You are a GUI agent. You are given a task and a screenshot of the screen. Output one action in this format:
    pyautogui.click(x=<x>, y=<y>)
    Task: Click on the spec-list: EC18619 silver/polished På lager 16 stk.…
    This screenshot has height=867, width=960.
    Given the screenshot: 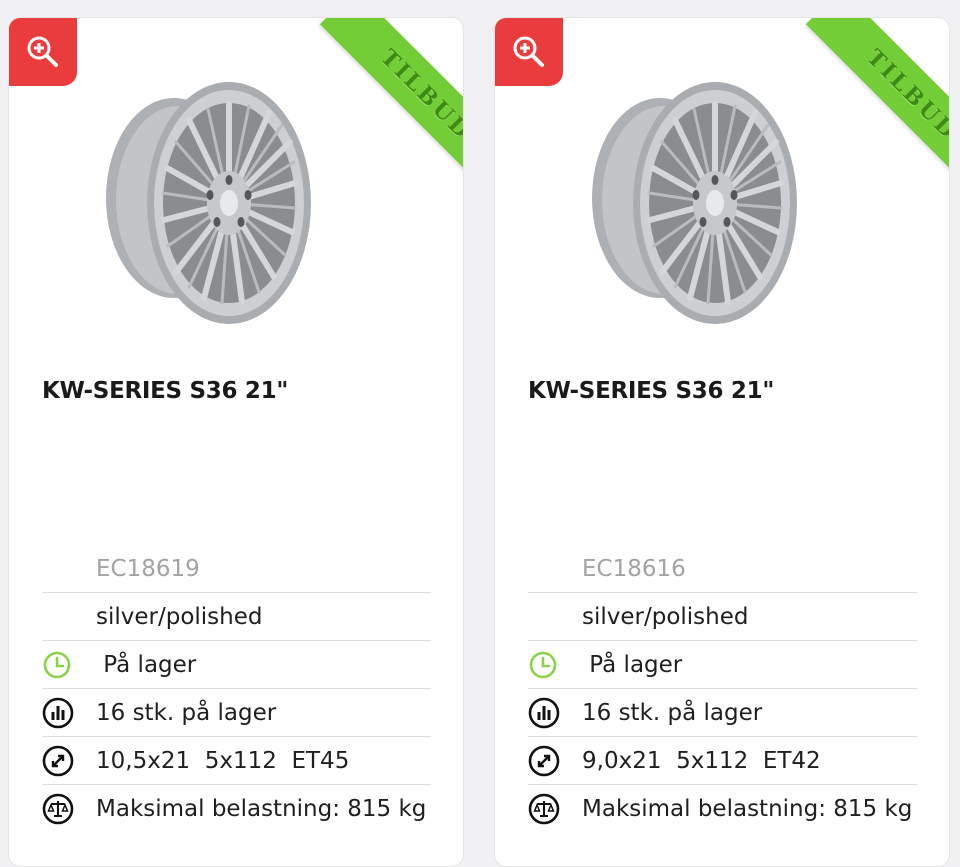 What is the action you would take?
    pyautogui.click(x=236, y=689)
    